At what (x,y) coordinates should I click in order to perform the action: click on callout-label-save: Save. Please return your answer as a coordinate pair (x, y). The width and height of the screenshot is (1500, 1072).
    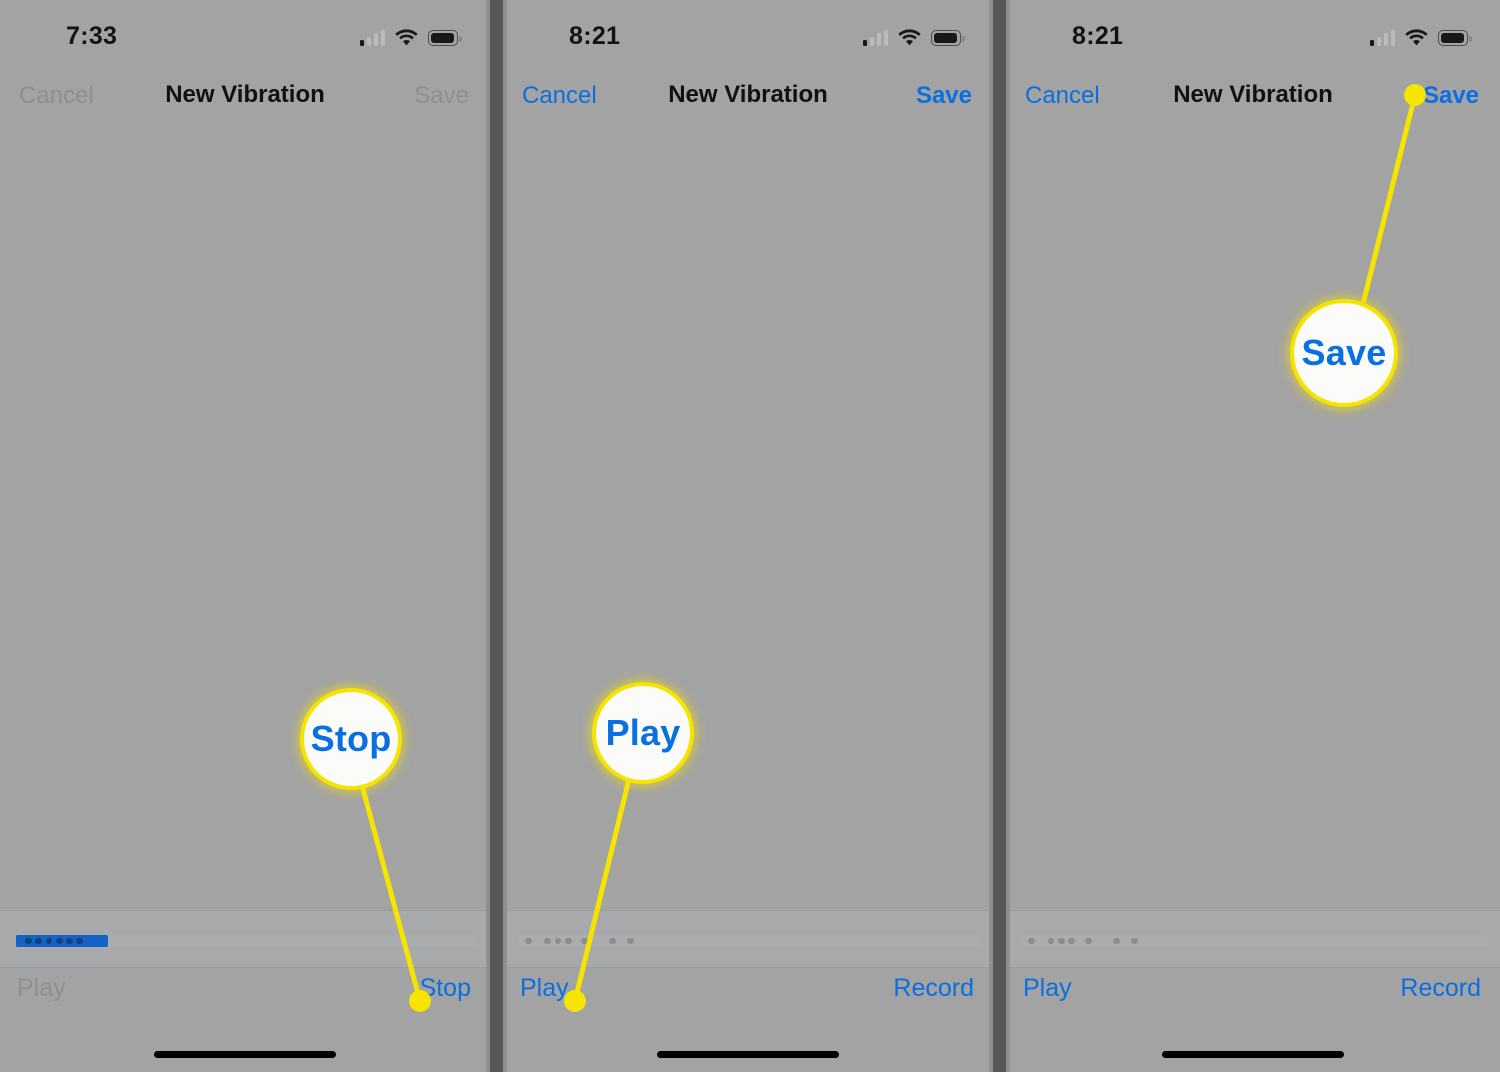
    Looking at the image, I should click on (1344, 352).